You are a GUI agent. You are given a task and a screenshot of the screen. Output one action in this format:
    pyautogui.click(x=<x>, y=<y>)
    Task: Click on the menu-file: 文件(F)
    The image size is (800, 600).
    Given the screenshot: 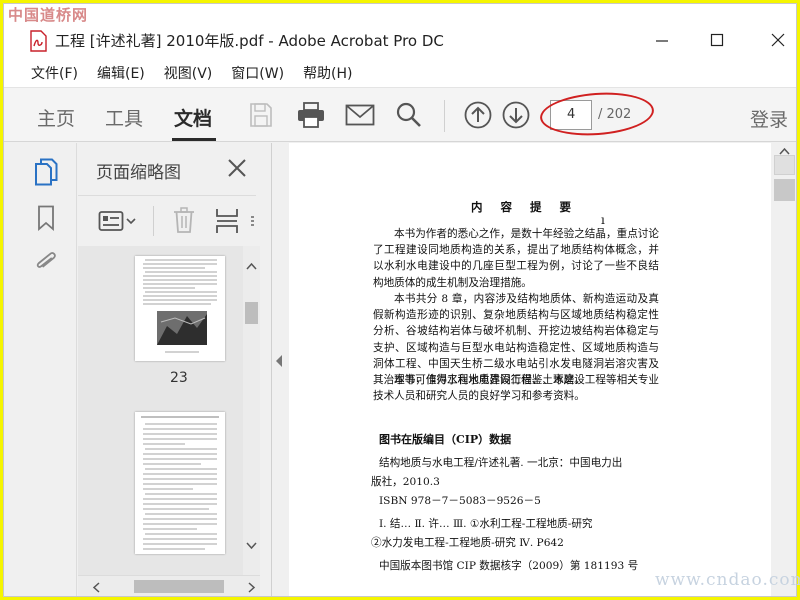 What is the action you would take?
    pyautogui.click(x=54, y=73)
    